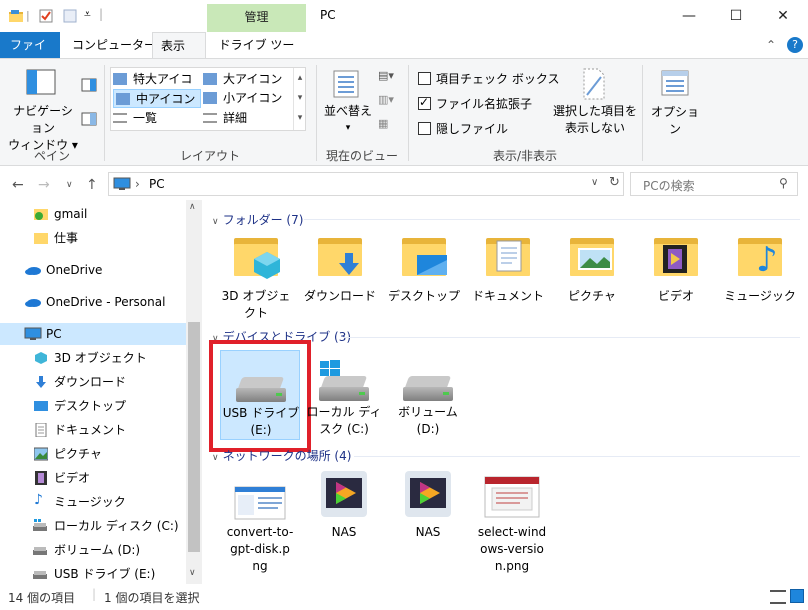 The image size is (808, 610). Describe the element at coordinates (508, 271) in the screenshot. I see `folder-item-documents: ドキュメント` at that location.